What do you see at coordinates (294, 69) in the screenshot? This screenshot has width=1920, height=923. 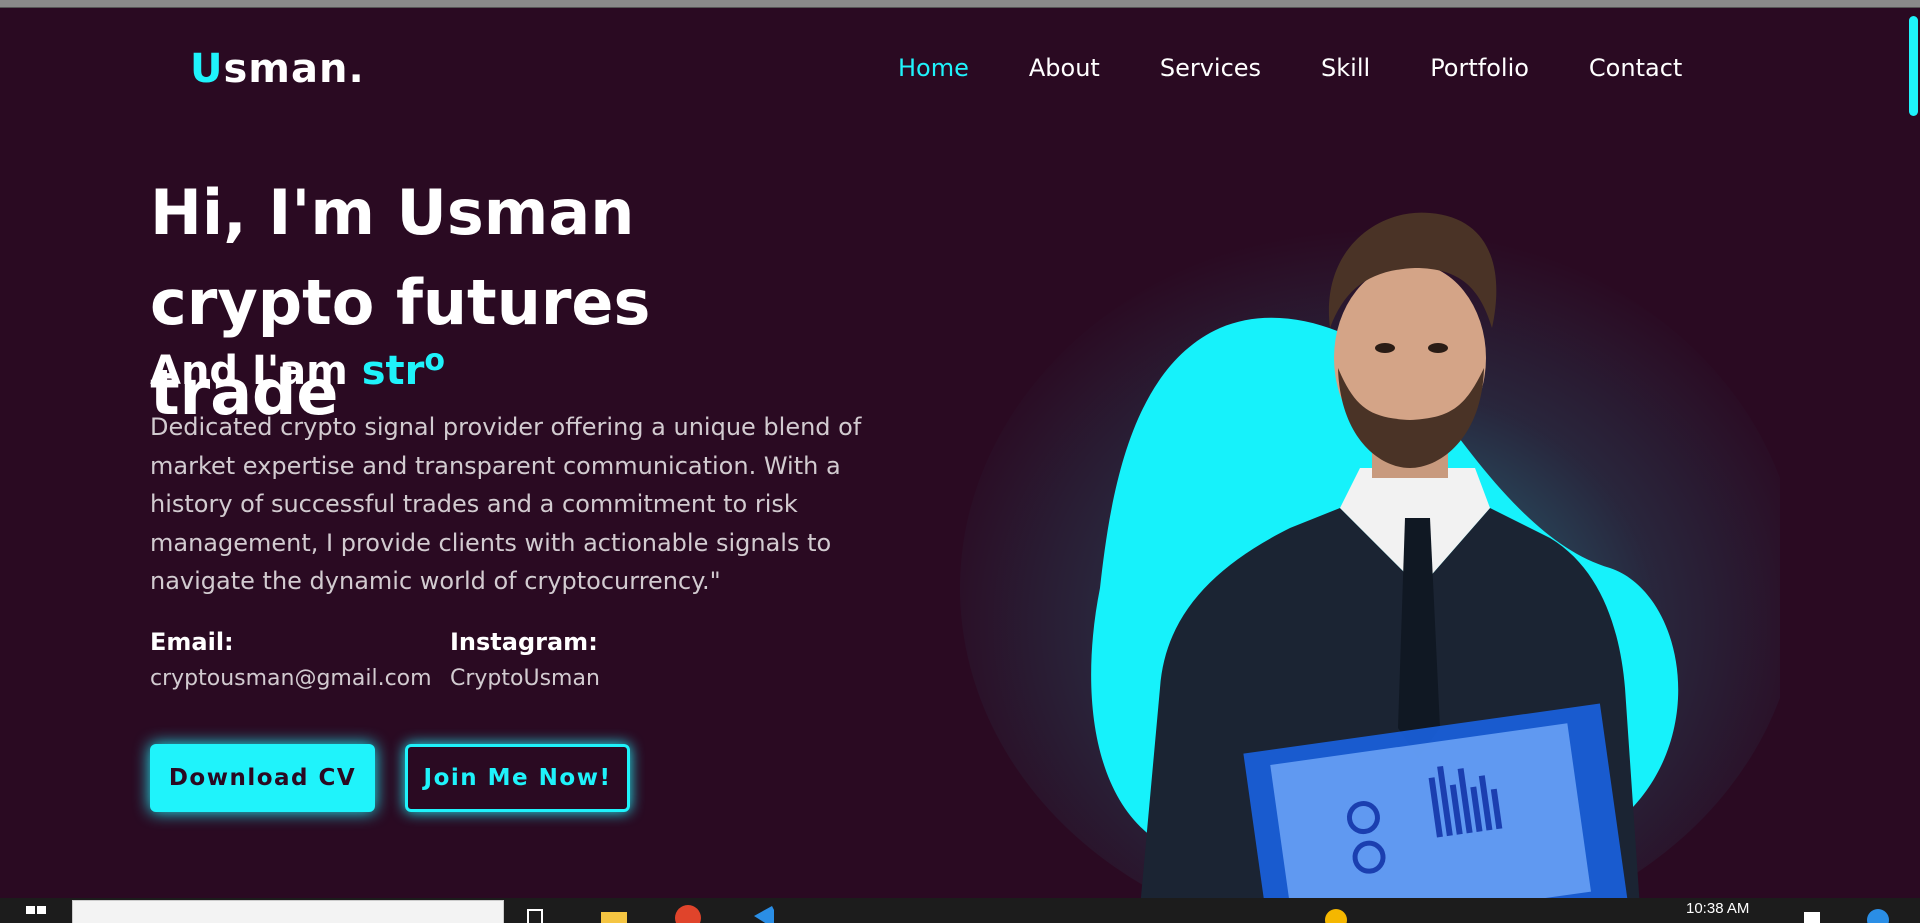 I see `logo-text: sman.` at bounding box center [294, 69].